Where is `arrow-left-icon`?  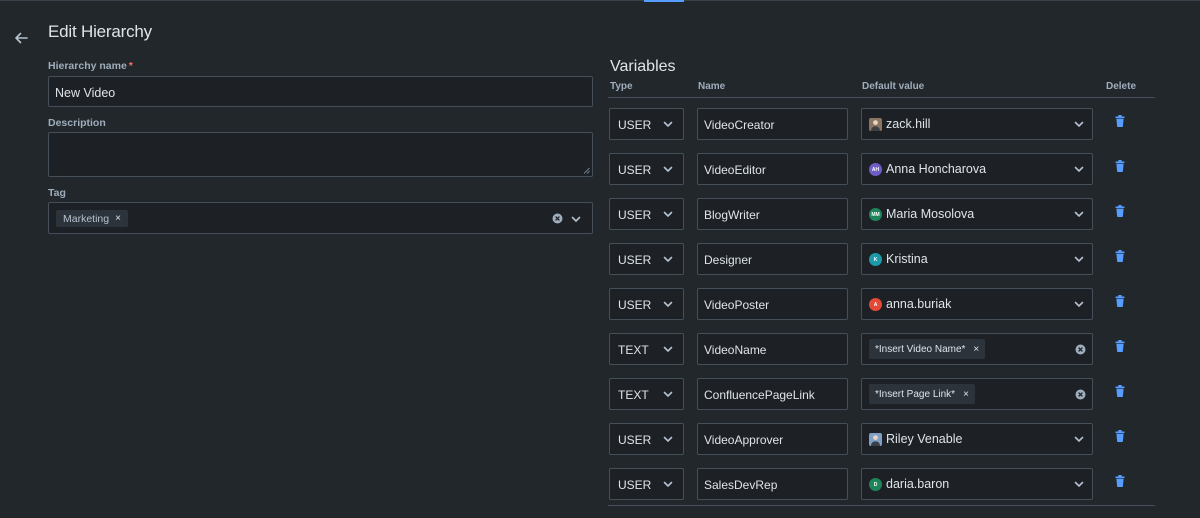
arrow-left-icon is located at coordinates (21, 38).